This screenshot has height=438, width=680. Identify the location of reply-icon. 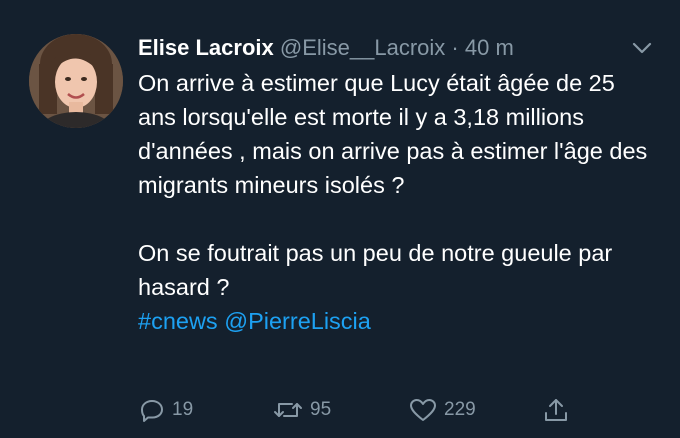
(152, 410).